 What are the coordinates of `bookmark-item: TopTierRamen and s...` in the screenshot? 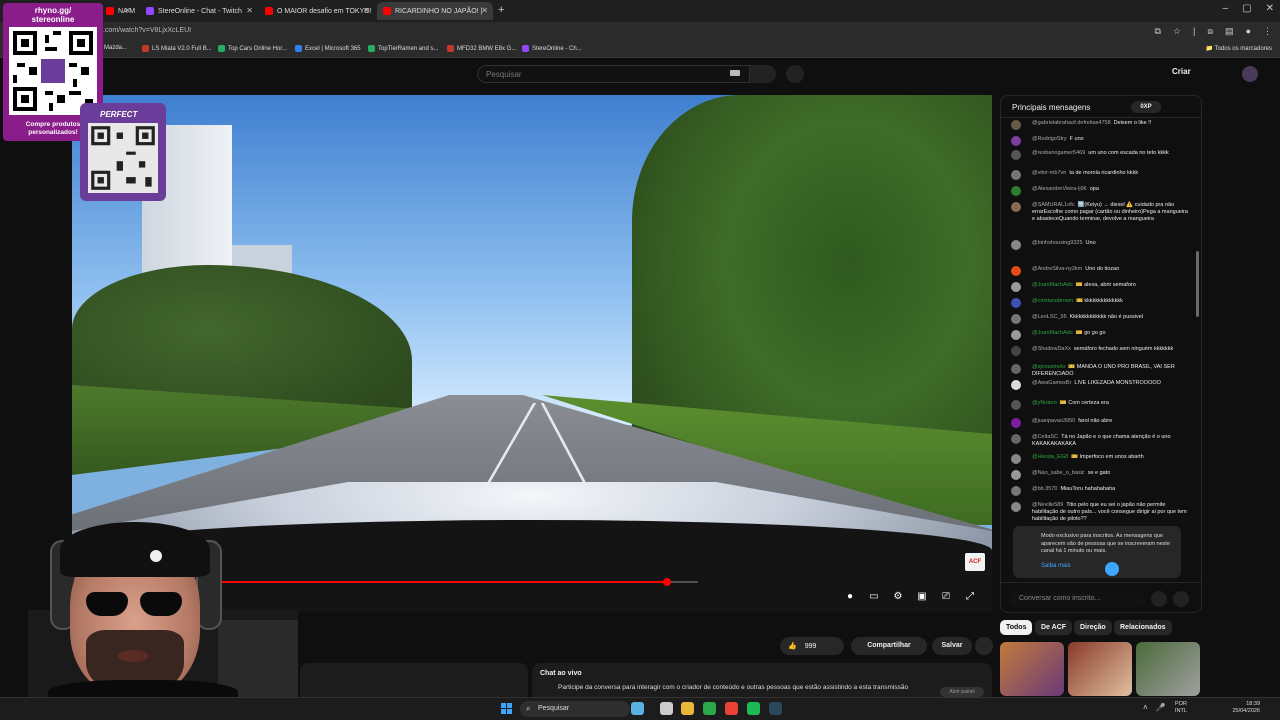 It's located at (403, 48).